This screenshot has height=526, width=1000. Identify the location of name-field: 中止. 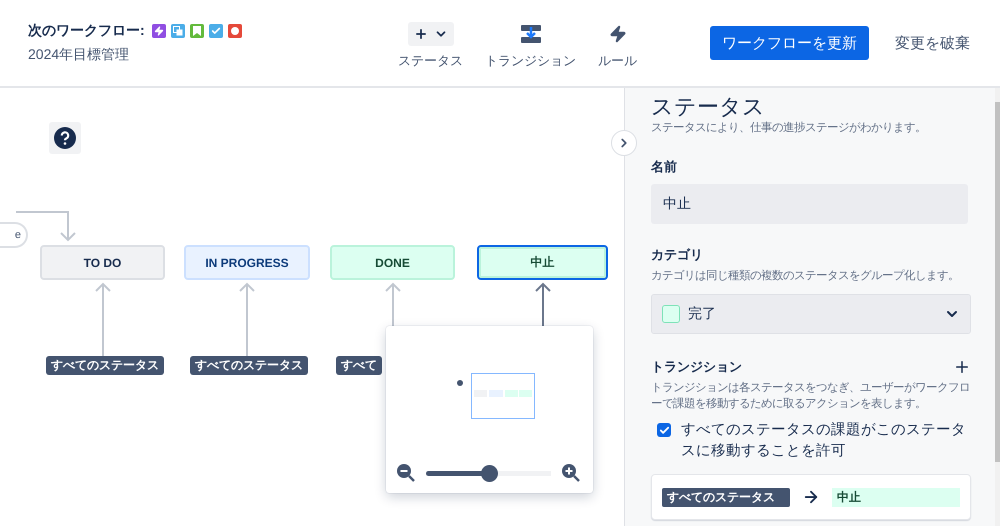
(809, 204).